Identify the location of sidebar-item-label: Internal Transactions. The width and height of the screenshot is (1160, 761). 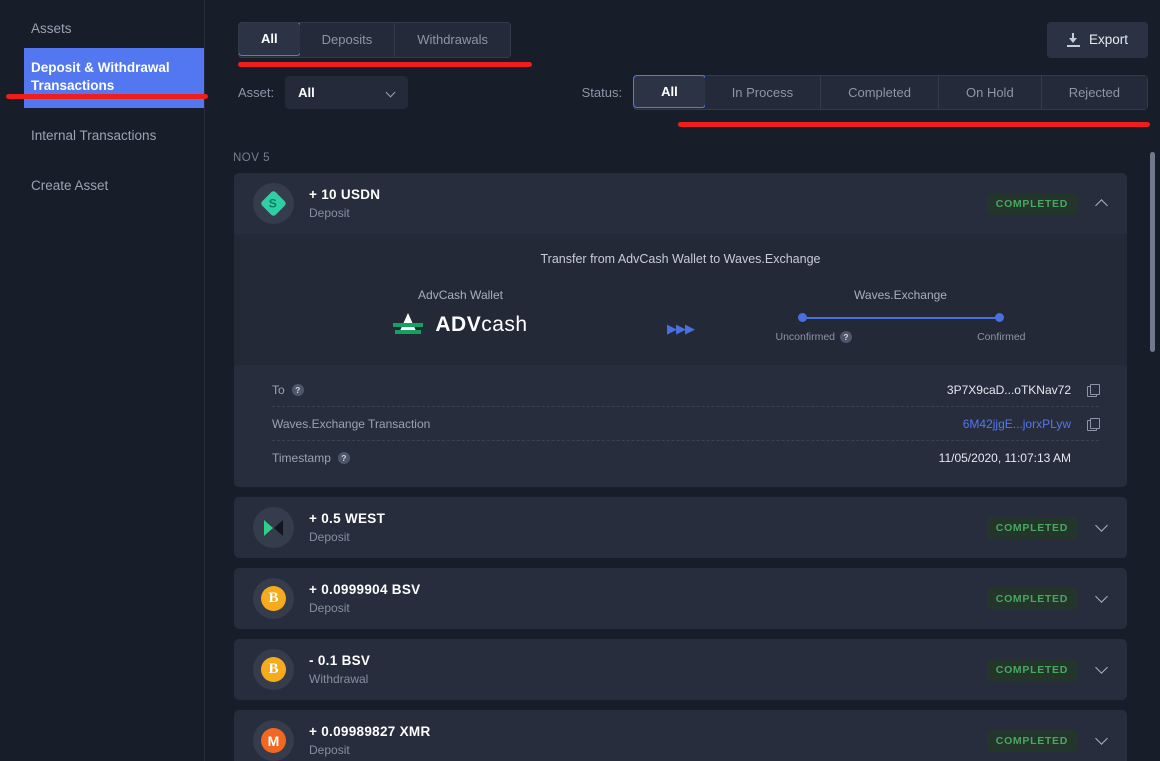
(94, 135).